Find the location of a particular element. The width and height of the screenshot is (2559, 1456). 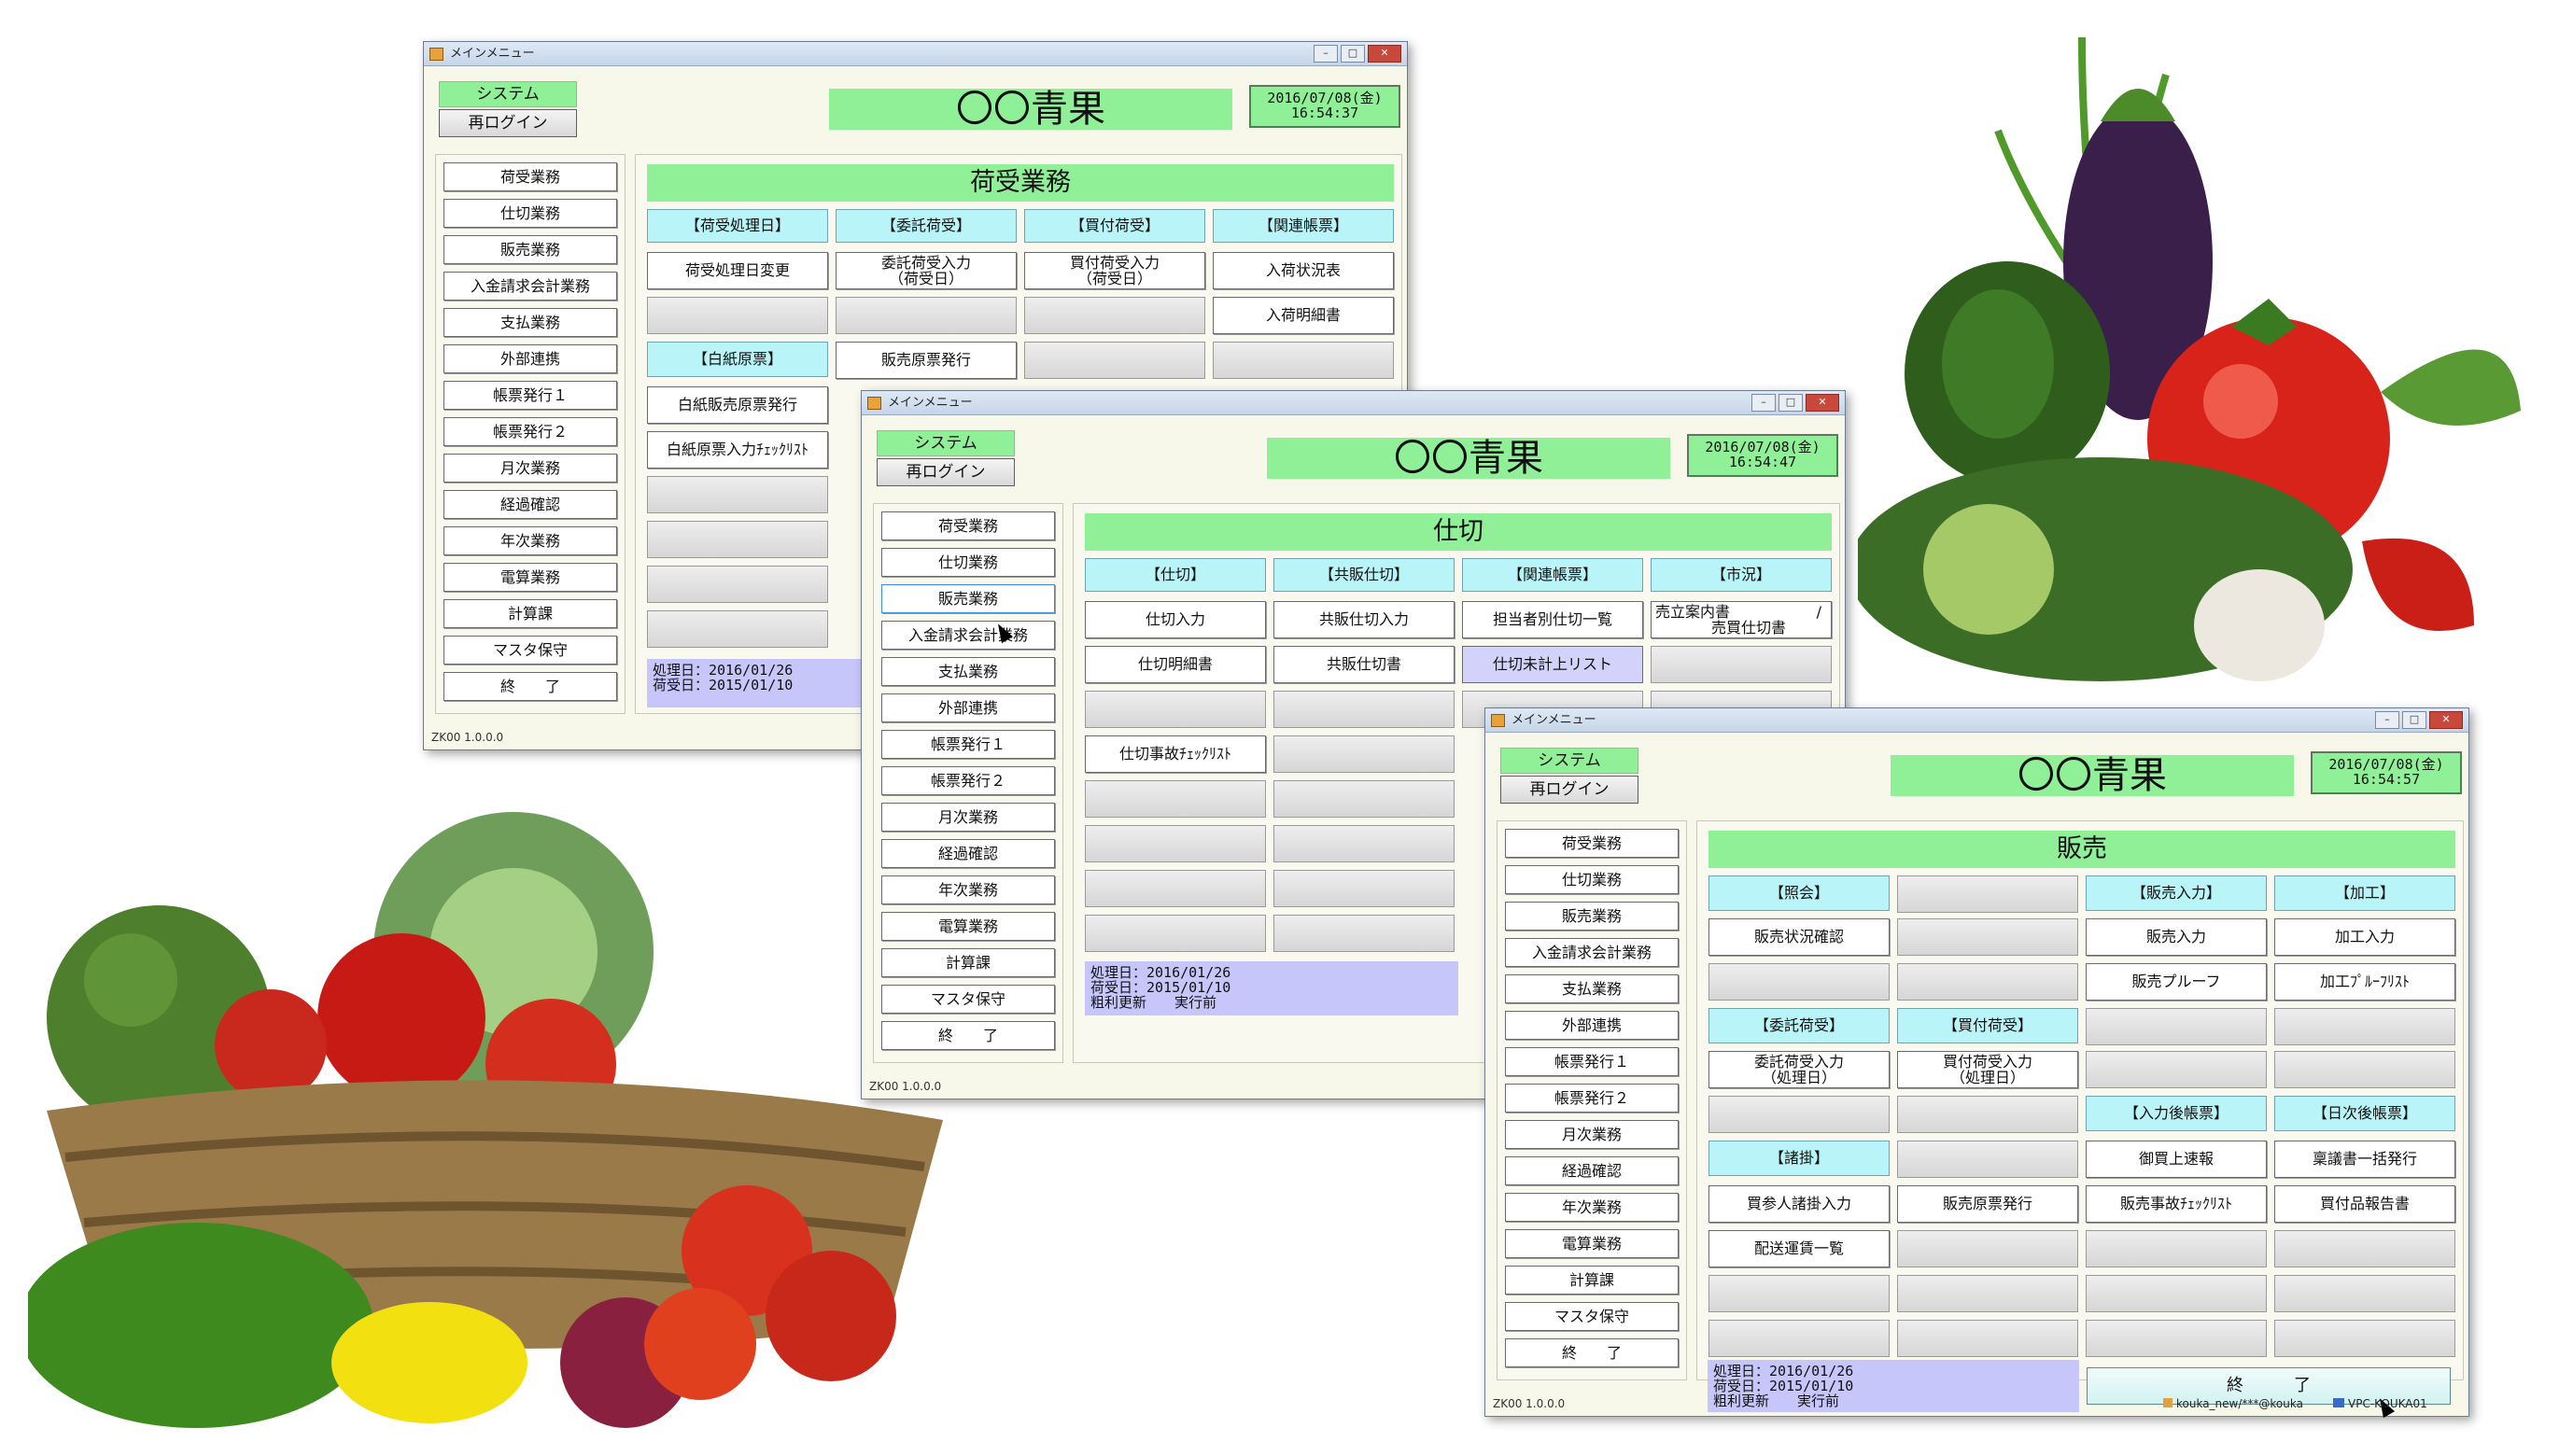

sales-accident-checklist-button: 販売事故ﾁｪｯｸﾘｽﾄ is located at coordinates (2176, 1204).